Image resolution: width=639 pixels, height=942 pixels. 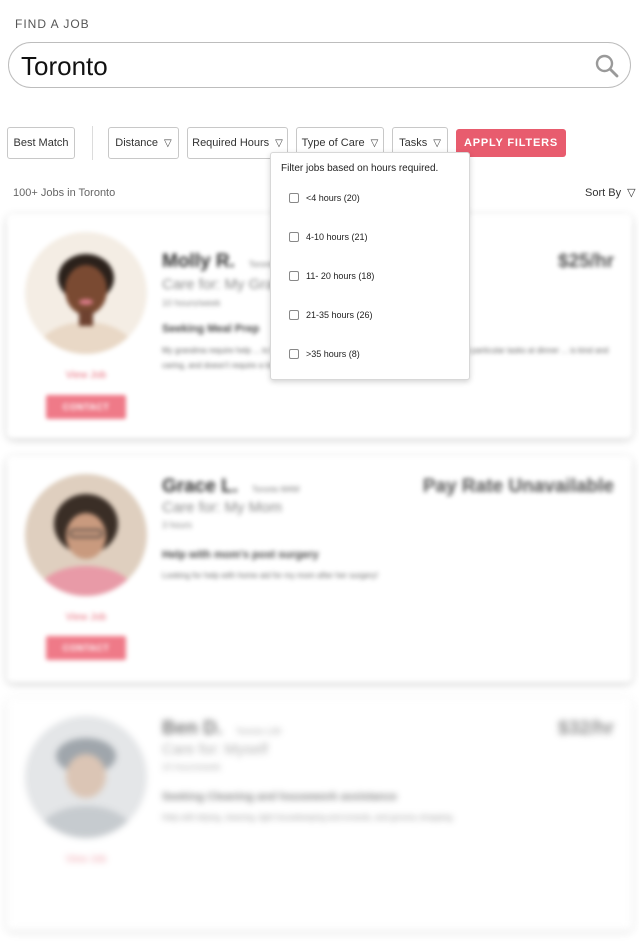 What do you see at coordinates (218, 284) in the screenshot?
I see `care-for: Care for: My Gra` at bounding box center [218, 284].